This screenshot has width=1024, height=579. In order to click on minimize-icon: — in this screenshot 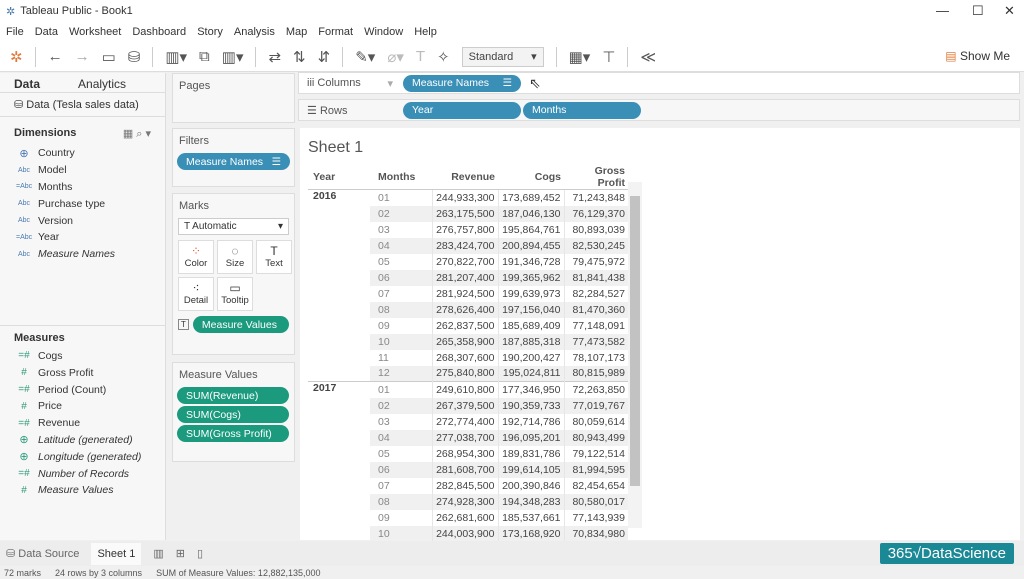, I will do `click(942, 10)`.